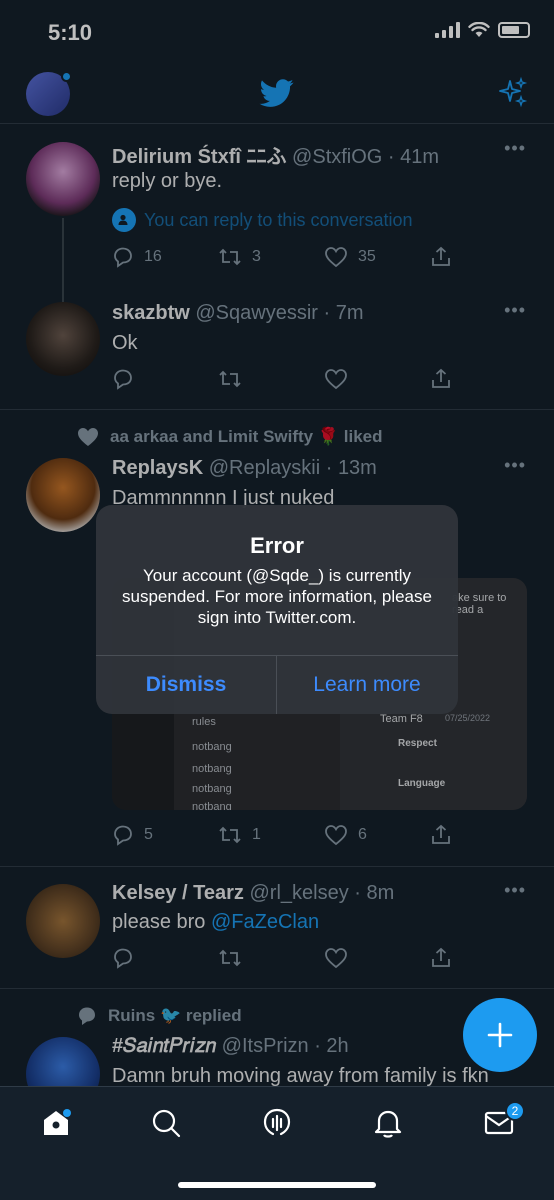 Image resolution: width=554 pixels, height=1200 pixels. I want to click on tab-search, so click(166, 1123).